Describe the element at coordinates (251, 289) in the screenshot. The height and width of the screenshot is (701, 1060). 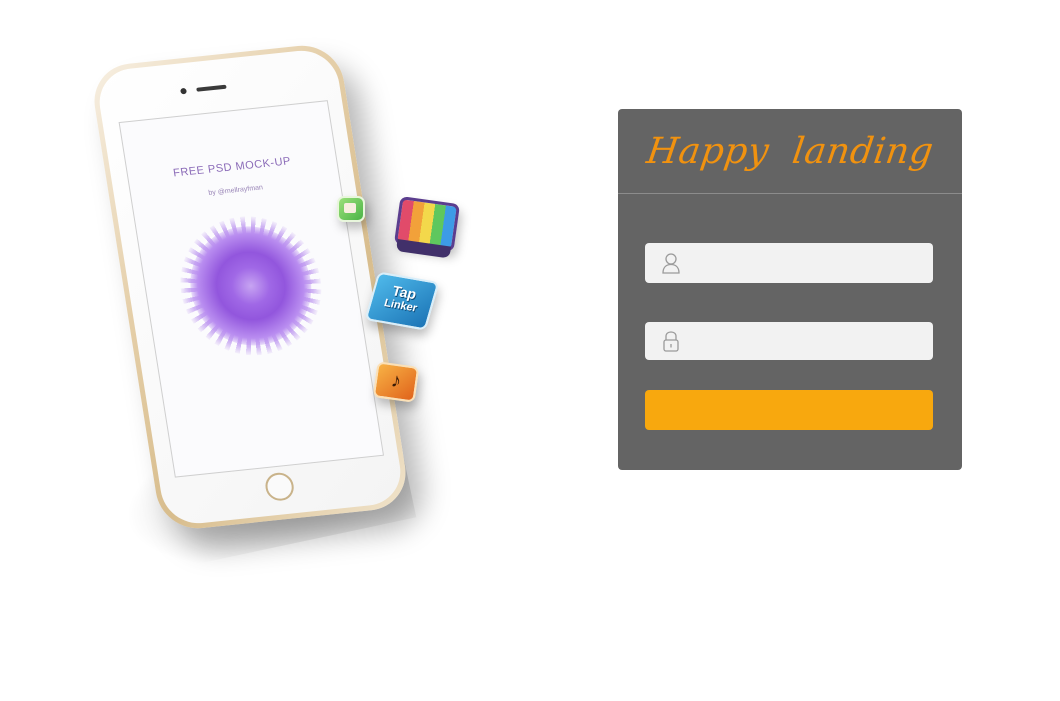
I see `phone-screen: FREE PSD MOCK-UP by @mellrayfman` at that location.